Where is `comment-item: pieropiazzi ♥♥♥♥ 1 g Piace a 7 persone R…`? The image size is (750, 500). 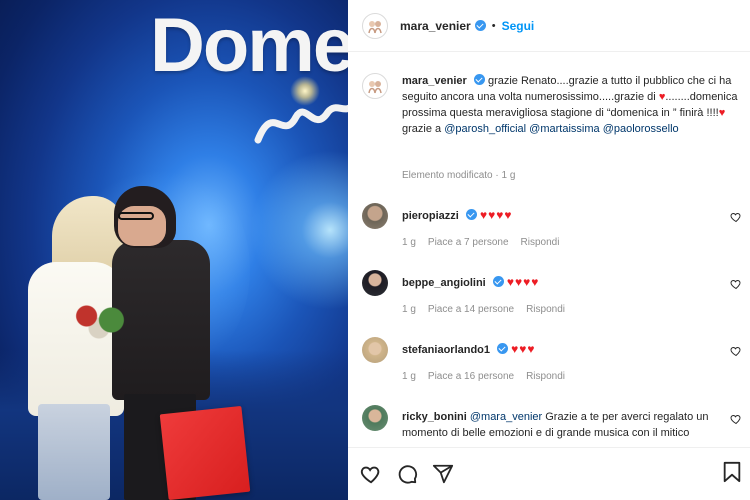 comment-item: pieropiazzi ♥♥♥♥ 1 g Piace a 7 persone R… is located at coordinates (554, 225).